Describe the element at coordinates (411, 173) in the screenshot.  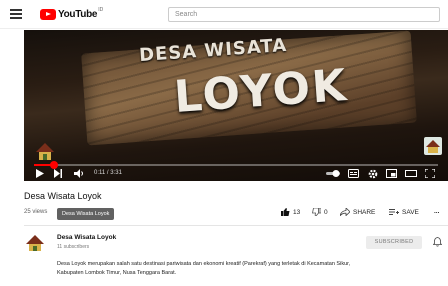
I see `theater-icon` at that location.